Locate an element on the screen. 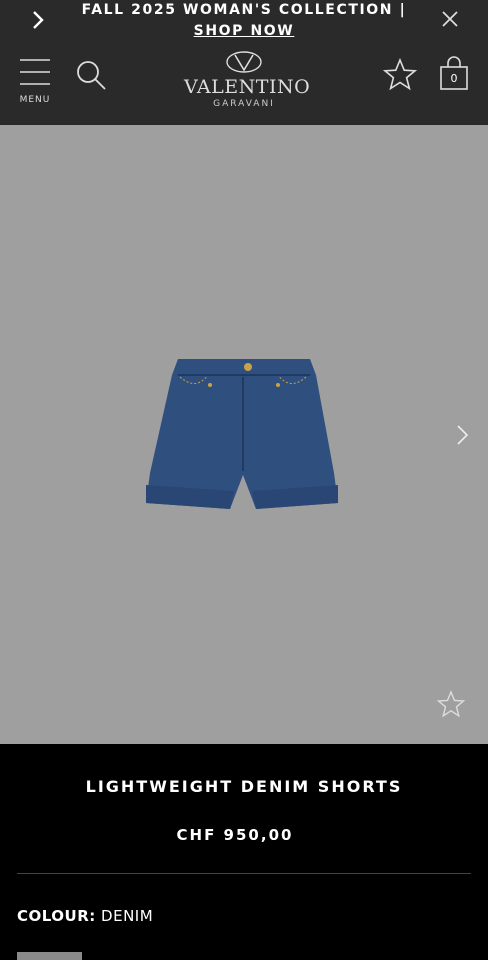 Image resolution: width=488 pixels, height=960 pixels. colour-value: DENIM is located at coordinates (127, 916).